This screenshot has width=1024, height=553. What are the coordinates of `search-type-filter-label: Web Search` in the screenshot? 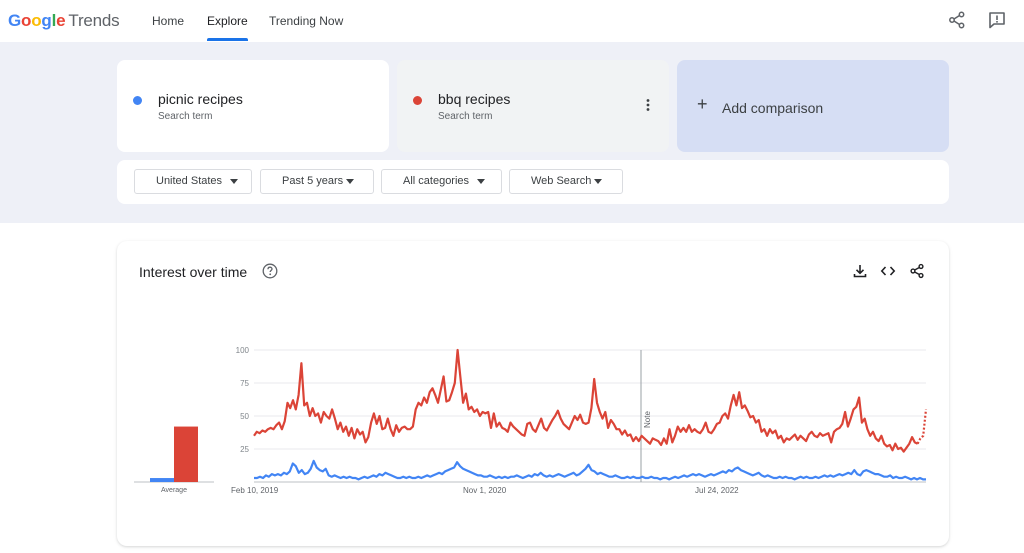 It's located at (561, 181).